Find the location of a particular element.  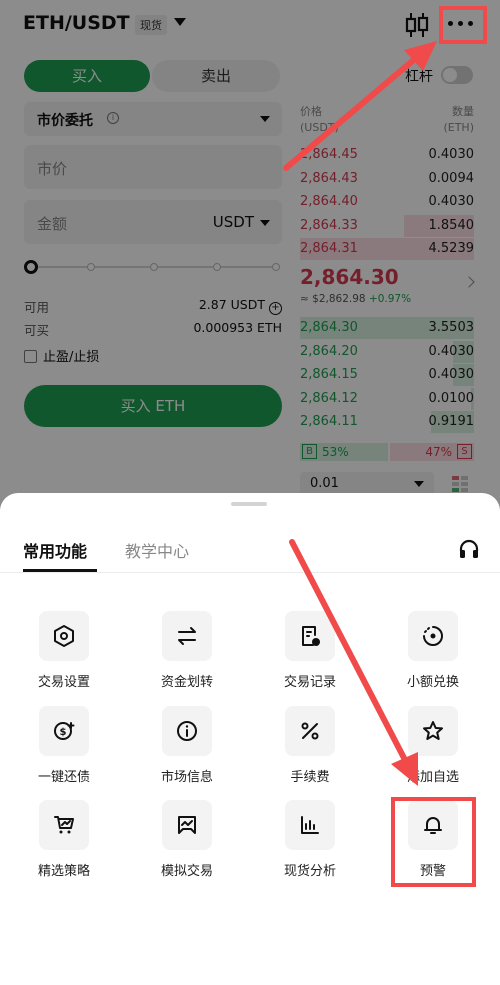

function-repay-debt: $ 一键还债 is located at coordinates (64, 751).